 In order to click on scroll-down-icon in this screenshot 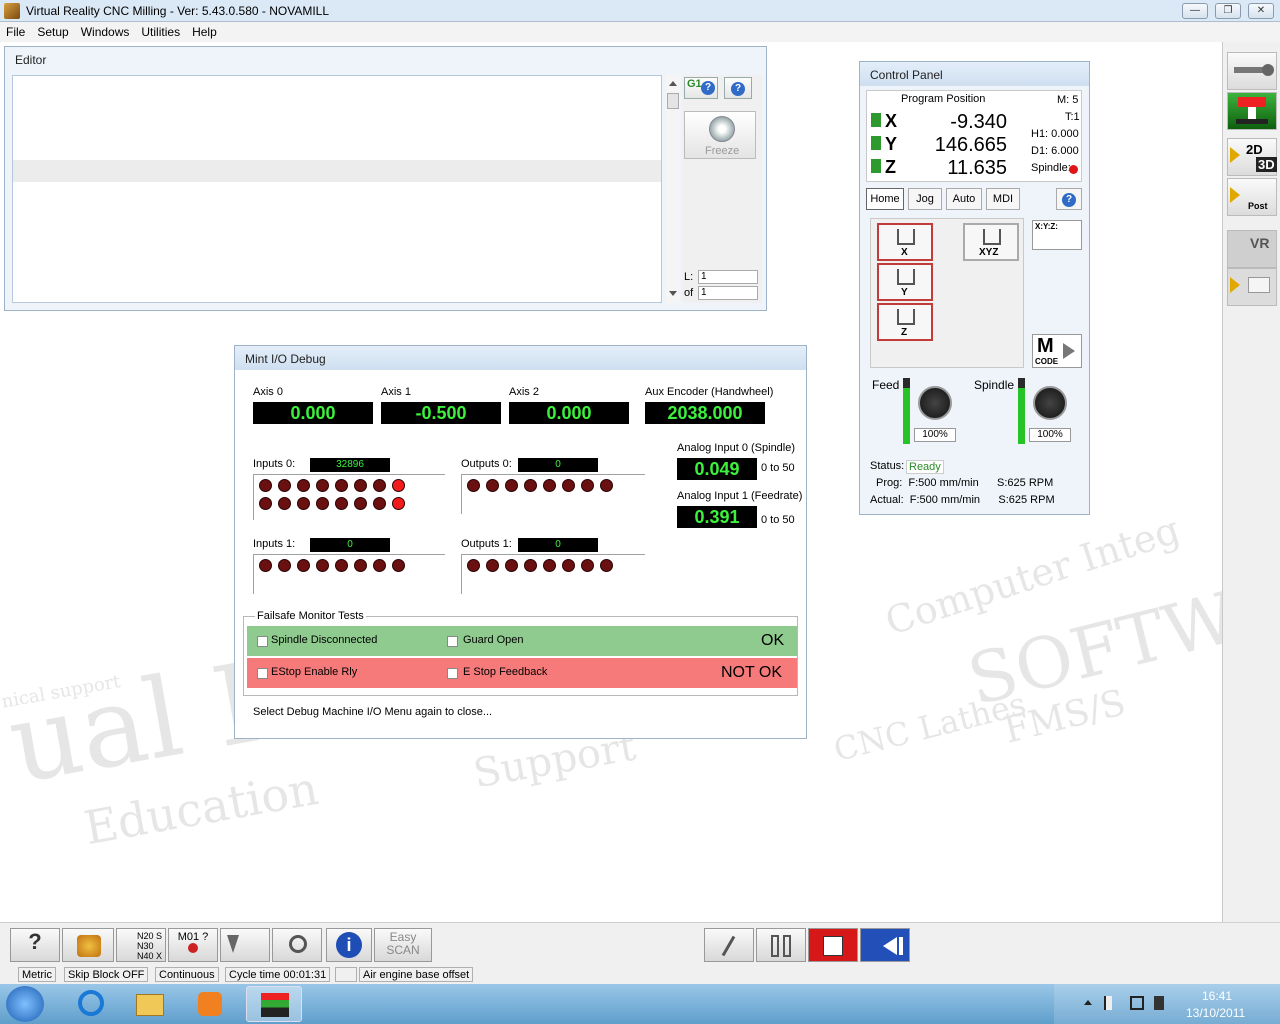, I will do `click(673, 293)`.